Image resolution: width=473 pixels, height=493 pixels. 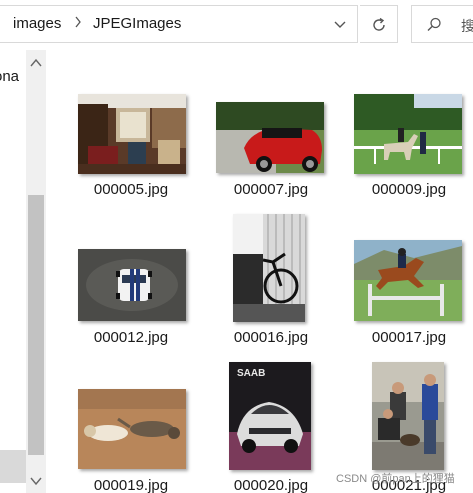 I want to click on scroll-up-icon, so click(x=36, y=64).